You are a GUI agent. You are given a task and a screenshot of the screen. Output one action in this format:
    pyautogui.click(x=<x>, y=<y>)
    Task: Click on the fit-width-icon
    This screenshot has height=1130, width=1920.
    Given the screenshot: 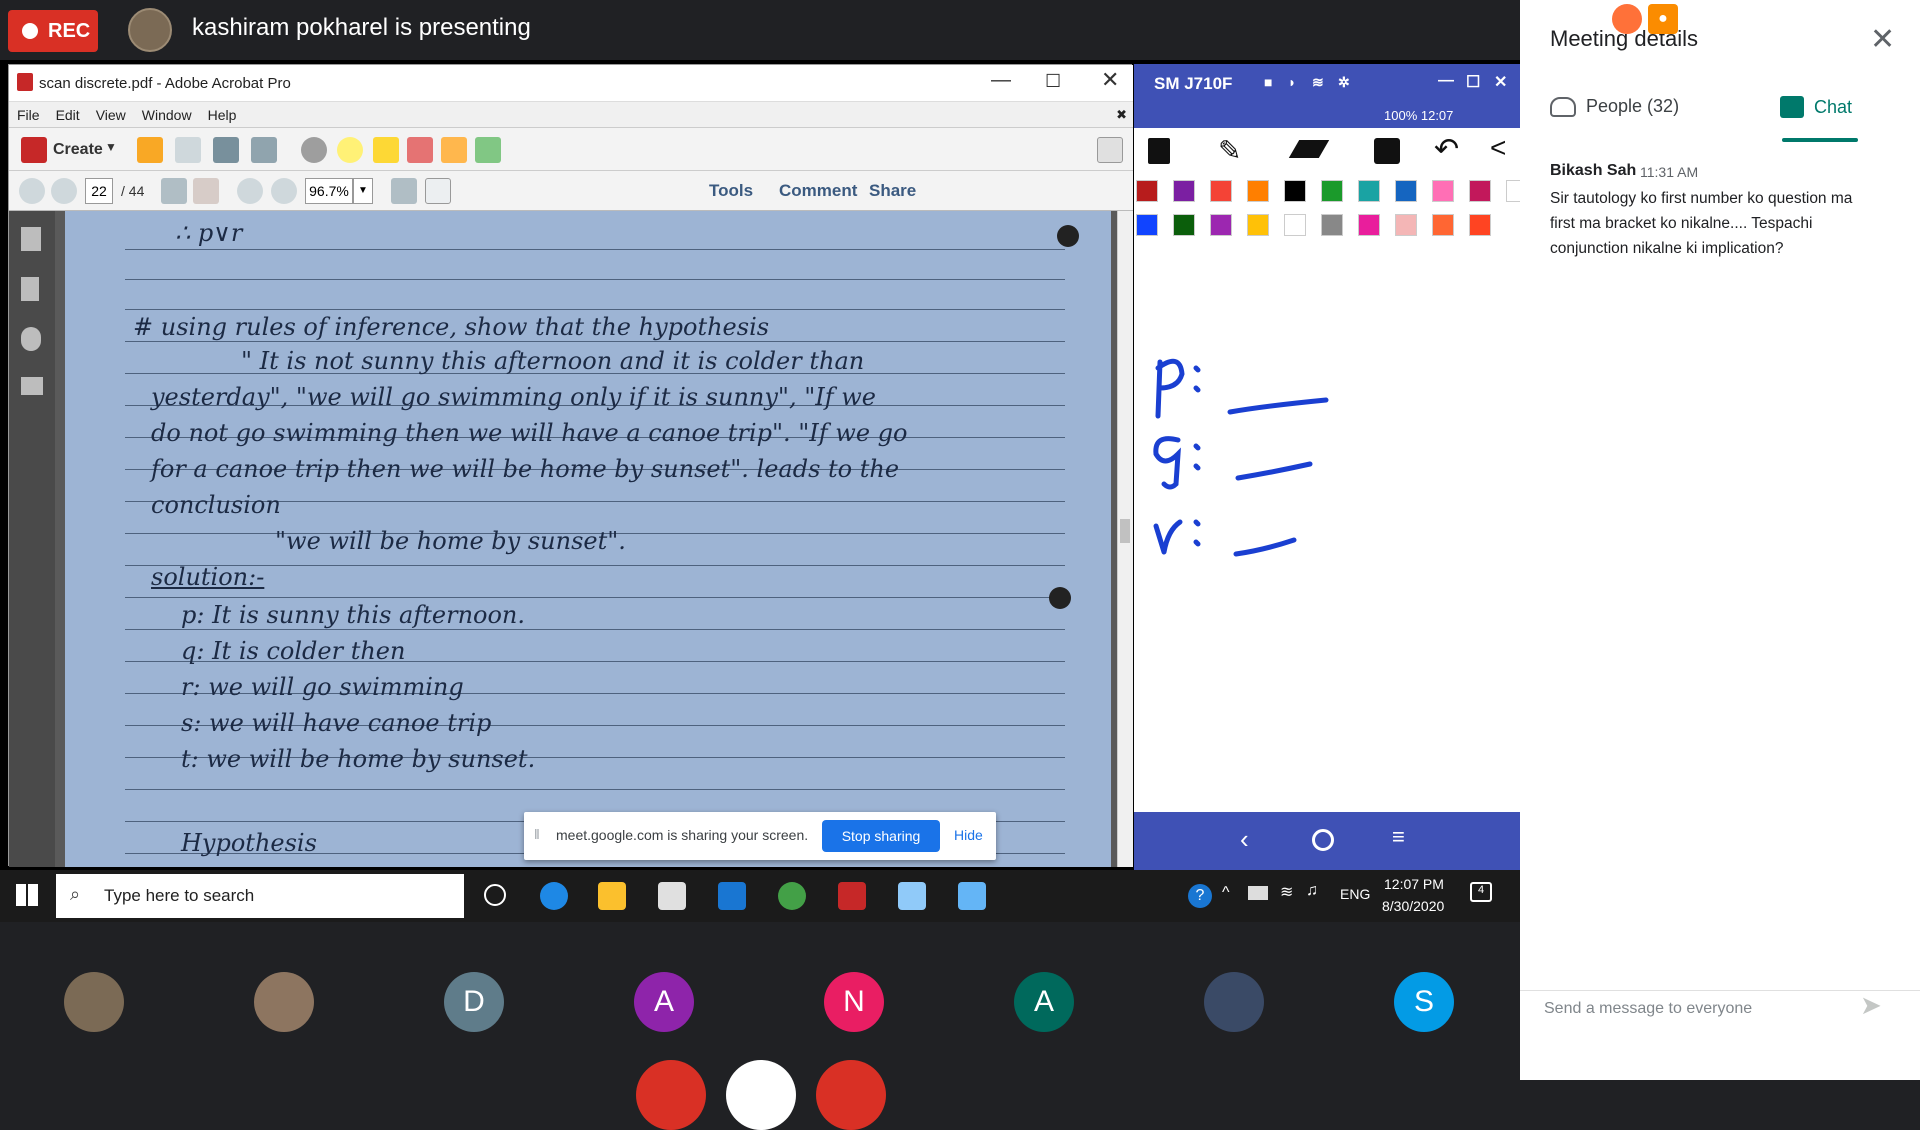 What is the action you would take?
    pyautogui.click(x=438, y=191)
    